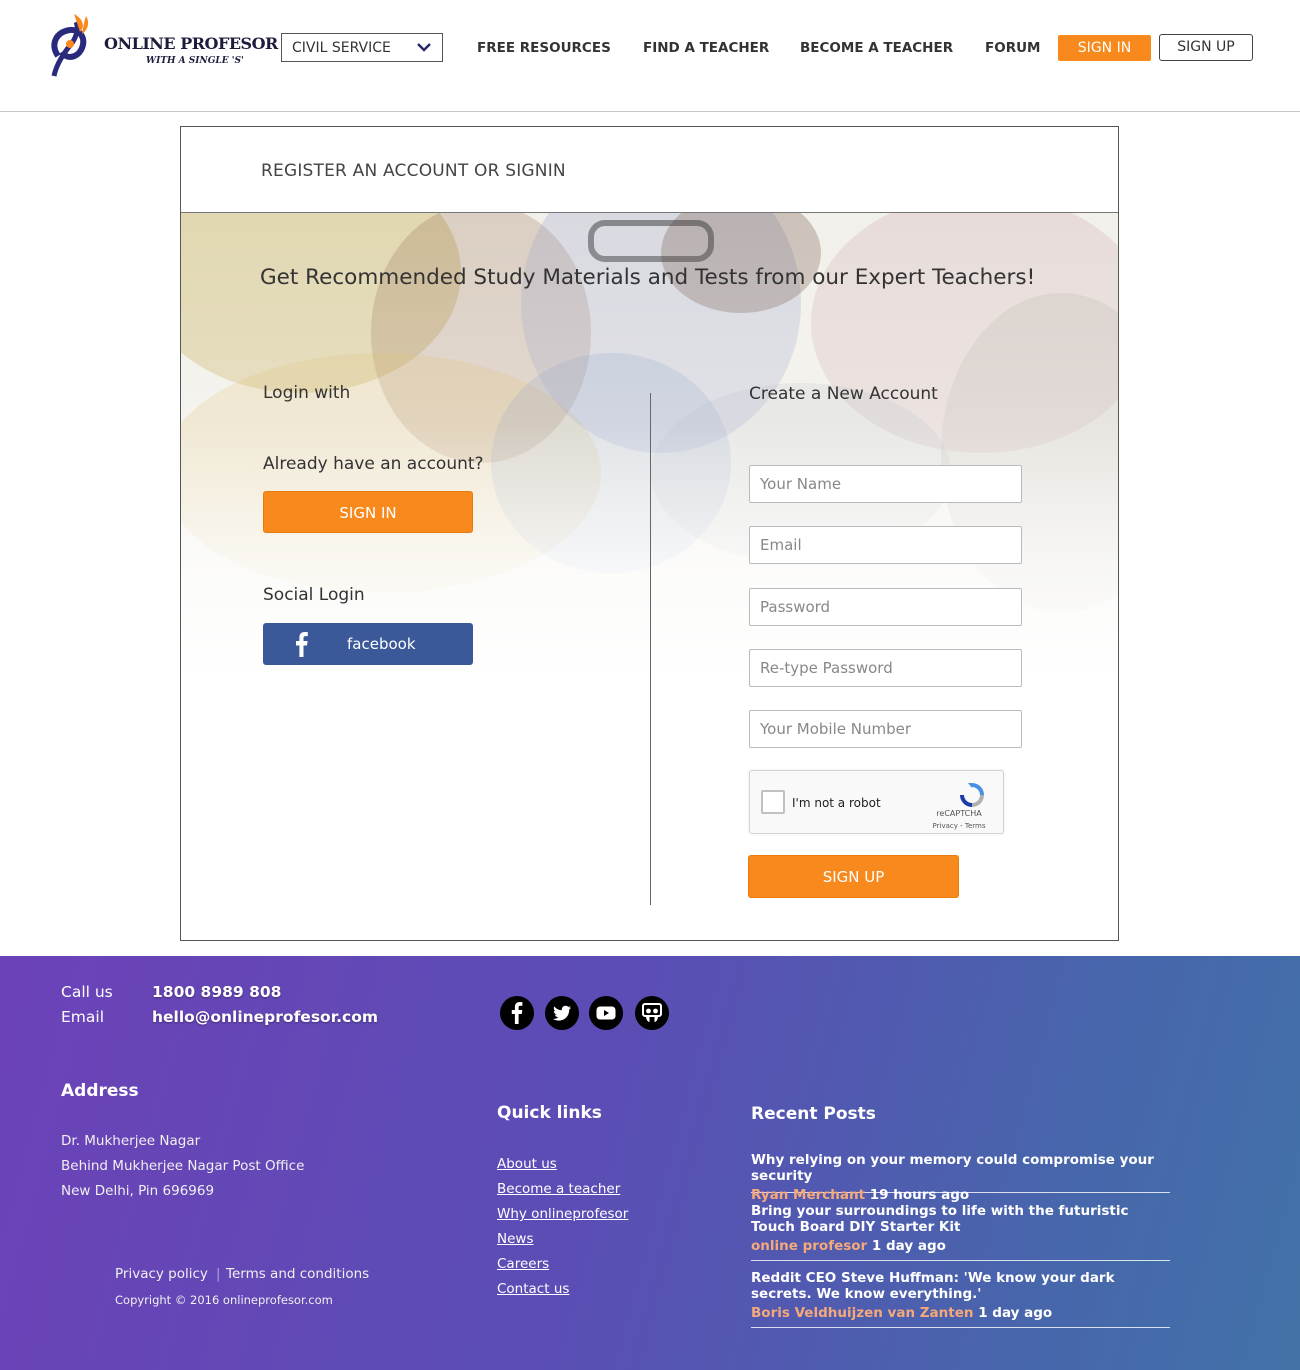  What do you see at coordinates (533, 1289) in the screenshot?
I see `quick-link-contact-us: Contact us` at bounding box center [533, 1289].